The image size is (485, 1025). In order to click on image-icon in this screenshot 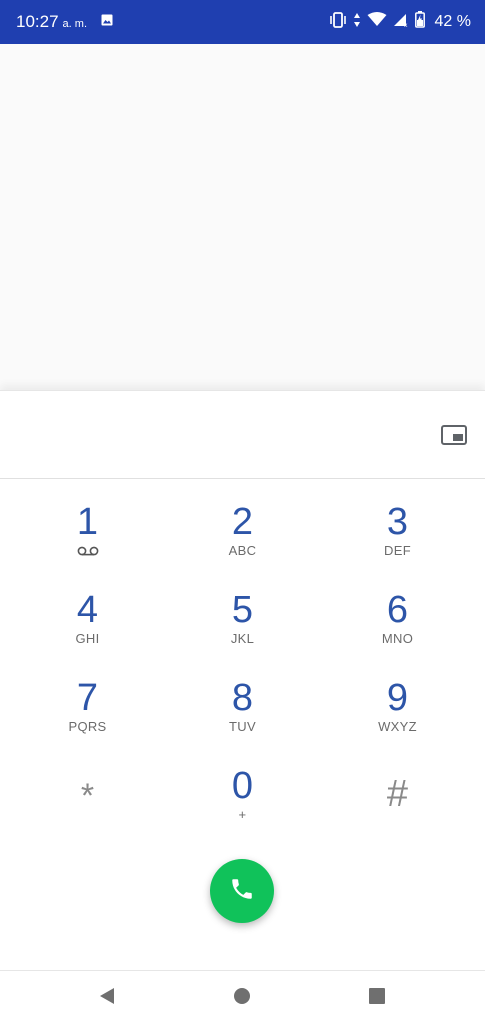, I will do `click(107, 22)`.